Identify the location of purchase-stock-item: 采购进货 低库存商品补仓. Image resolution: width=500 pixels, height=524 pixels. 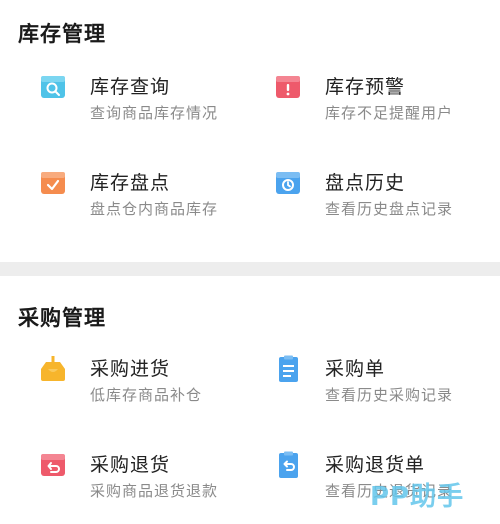
(150, 386).